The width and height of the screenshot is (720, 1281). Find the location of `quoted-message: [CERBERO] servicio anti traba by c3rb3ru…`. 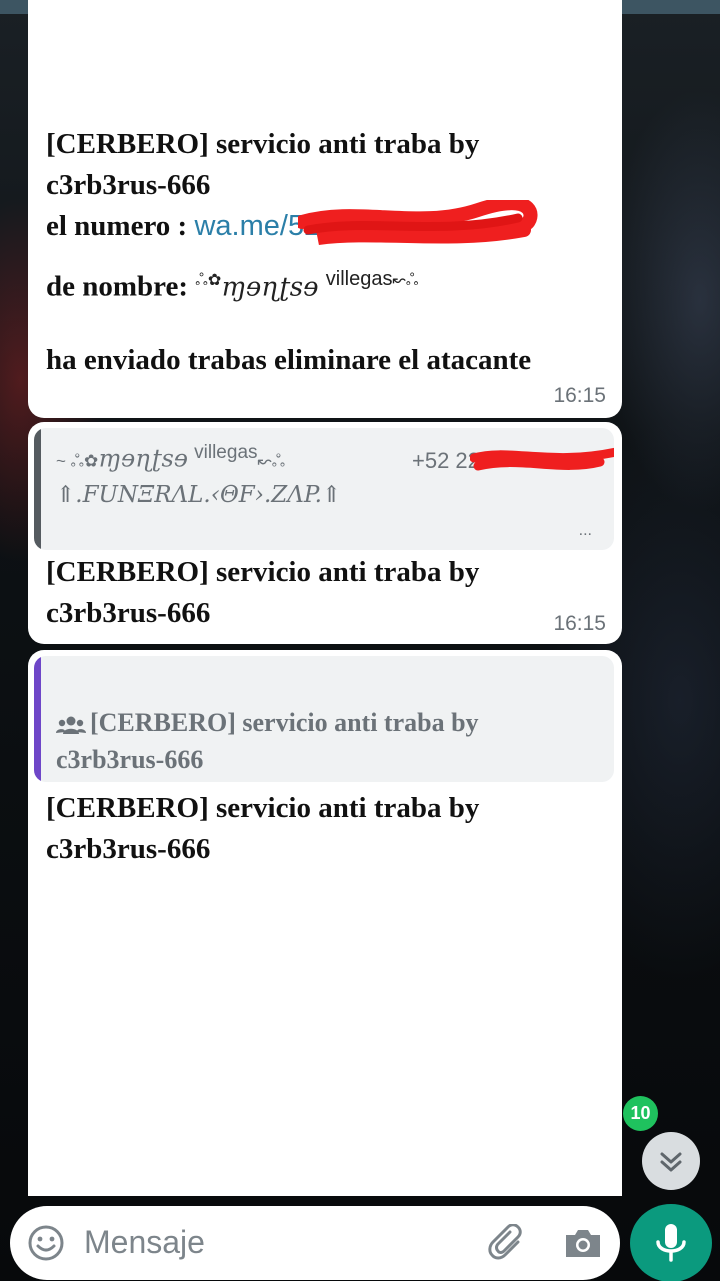

quoted-message: [CERBERO] servicio anti traba by c3rb3ru… is located at coordinates (324, 719).